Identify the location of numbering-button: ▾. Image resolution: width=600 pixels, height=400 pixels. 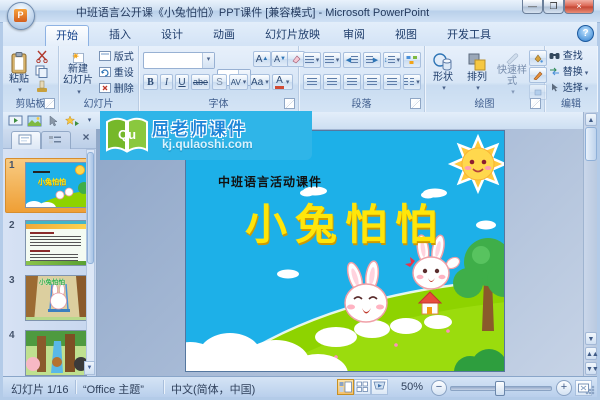
(332, 60).